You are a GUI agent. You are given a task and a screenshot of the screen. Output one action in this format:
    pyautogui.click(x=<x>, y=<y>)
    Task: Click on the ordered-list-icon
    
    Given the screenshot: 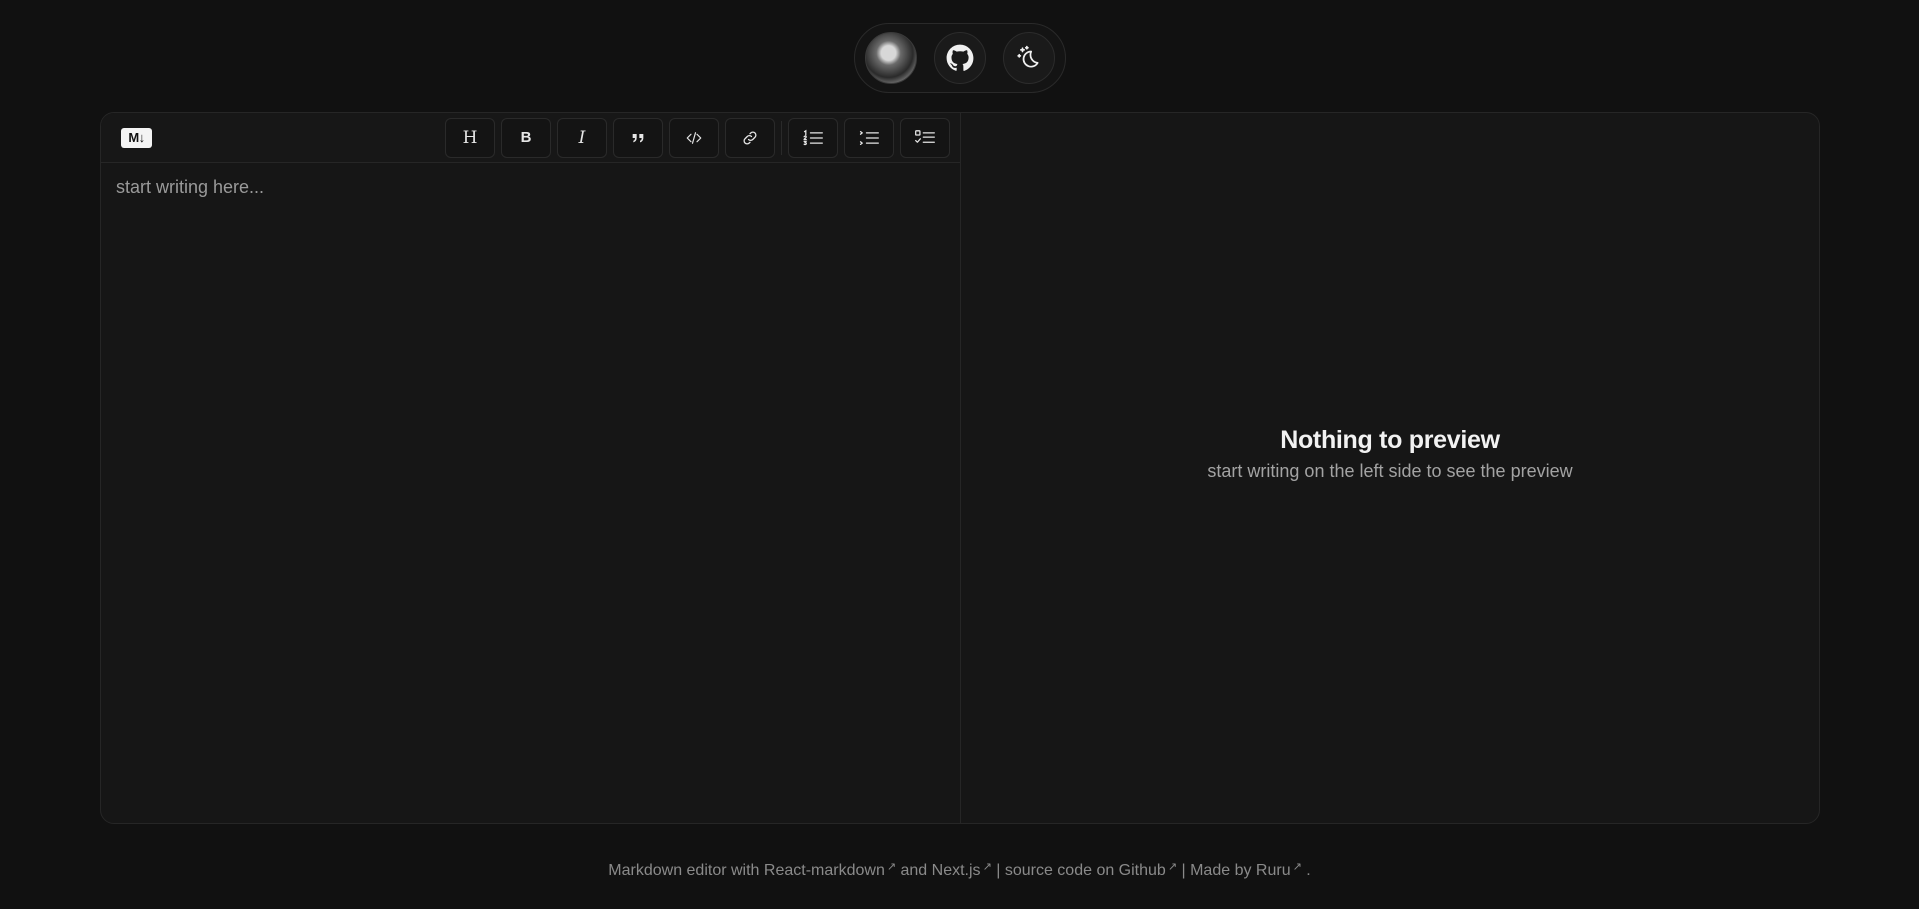 What is the action you would take?
    pyautogui.click(x=813, y=138)
    